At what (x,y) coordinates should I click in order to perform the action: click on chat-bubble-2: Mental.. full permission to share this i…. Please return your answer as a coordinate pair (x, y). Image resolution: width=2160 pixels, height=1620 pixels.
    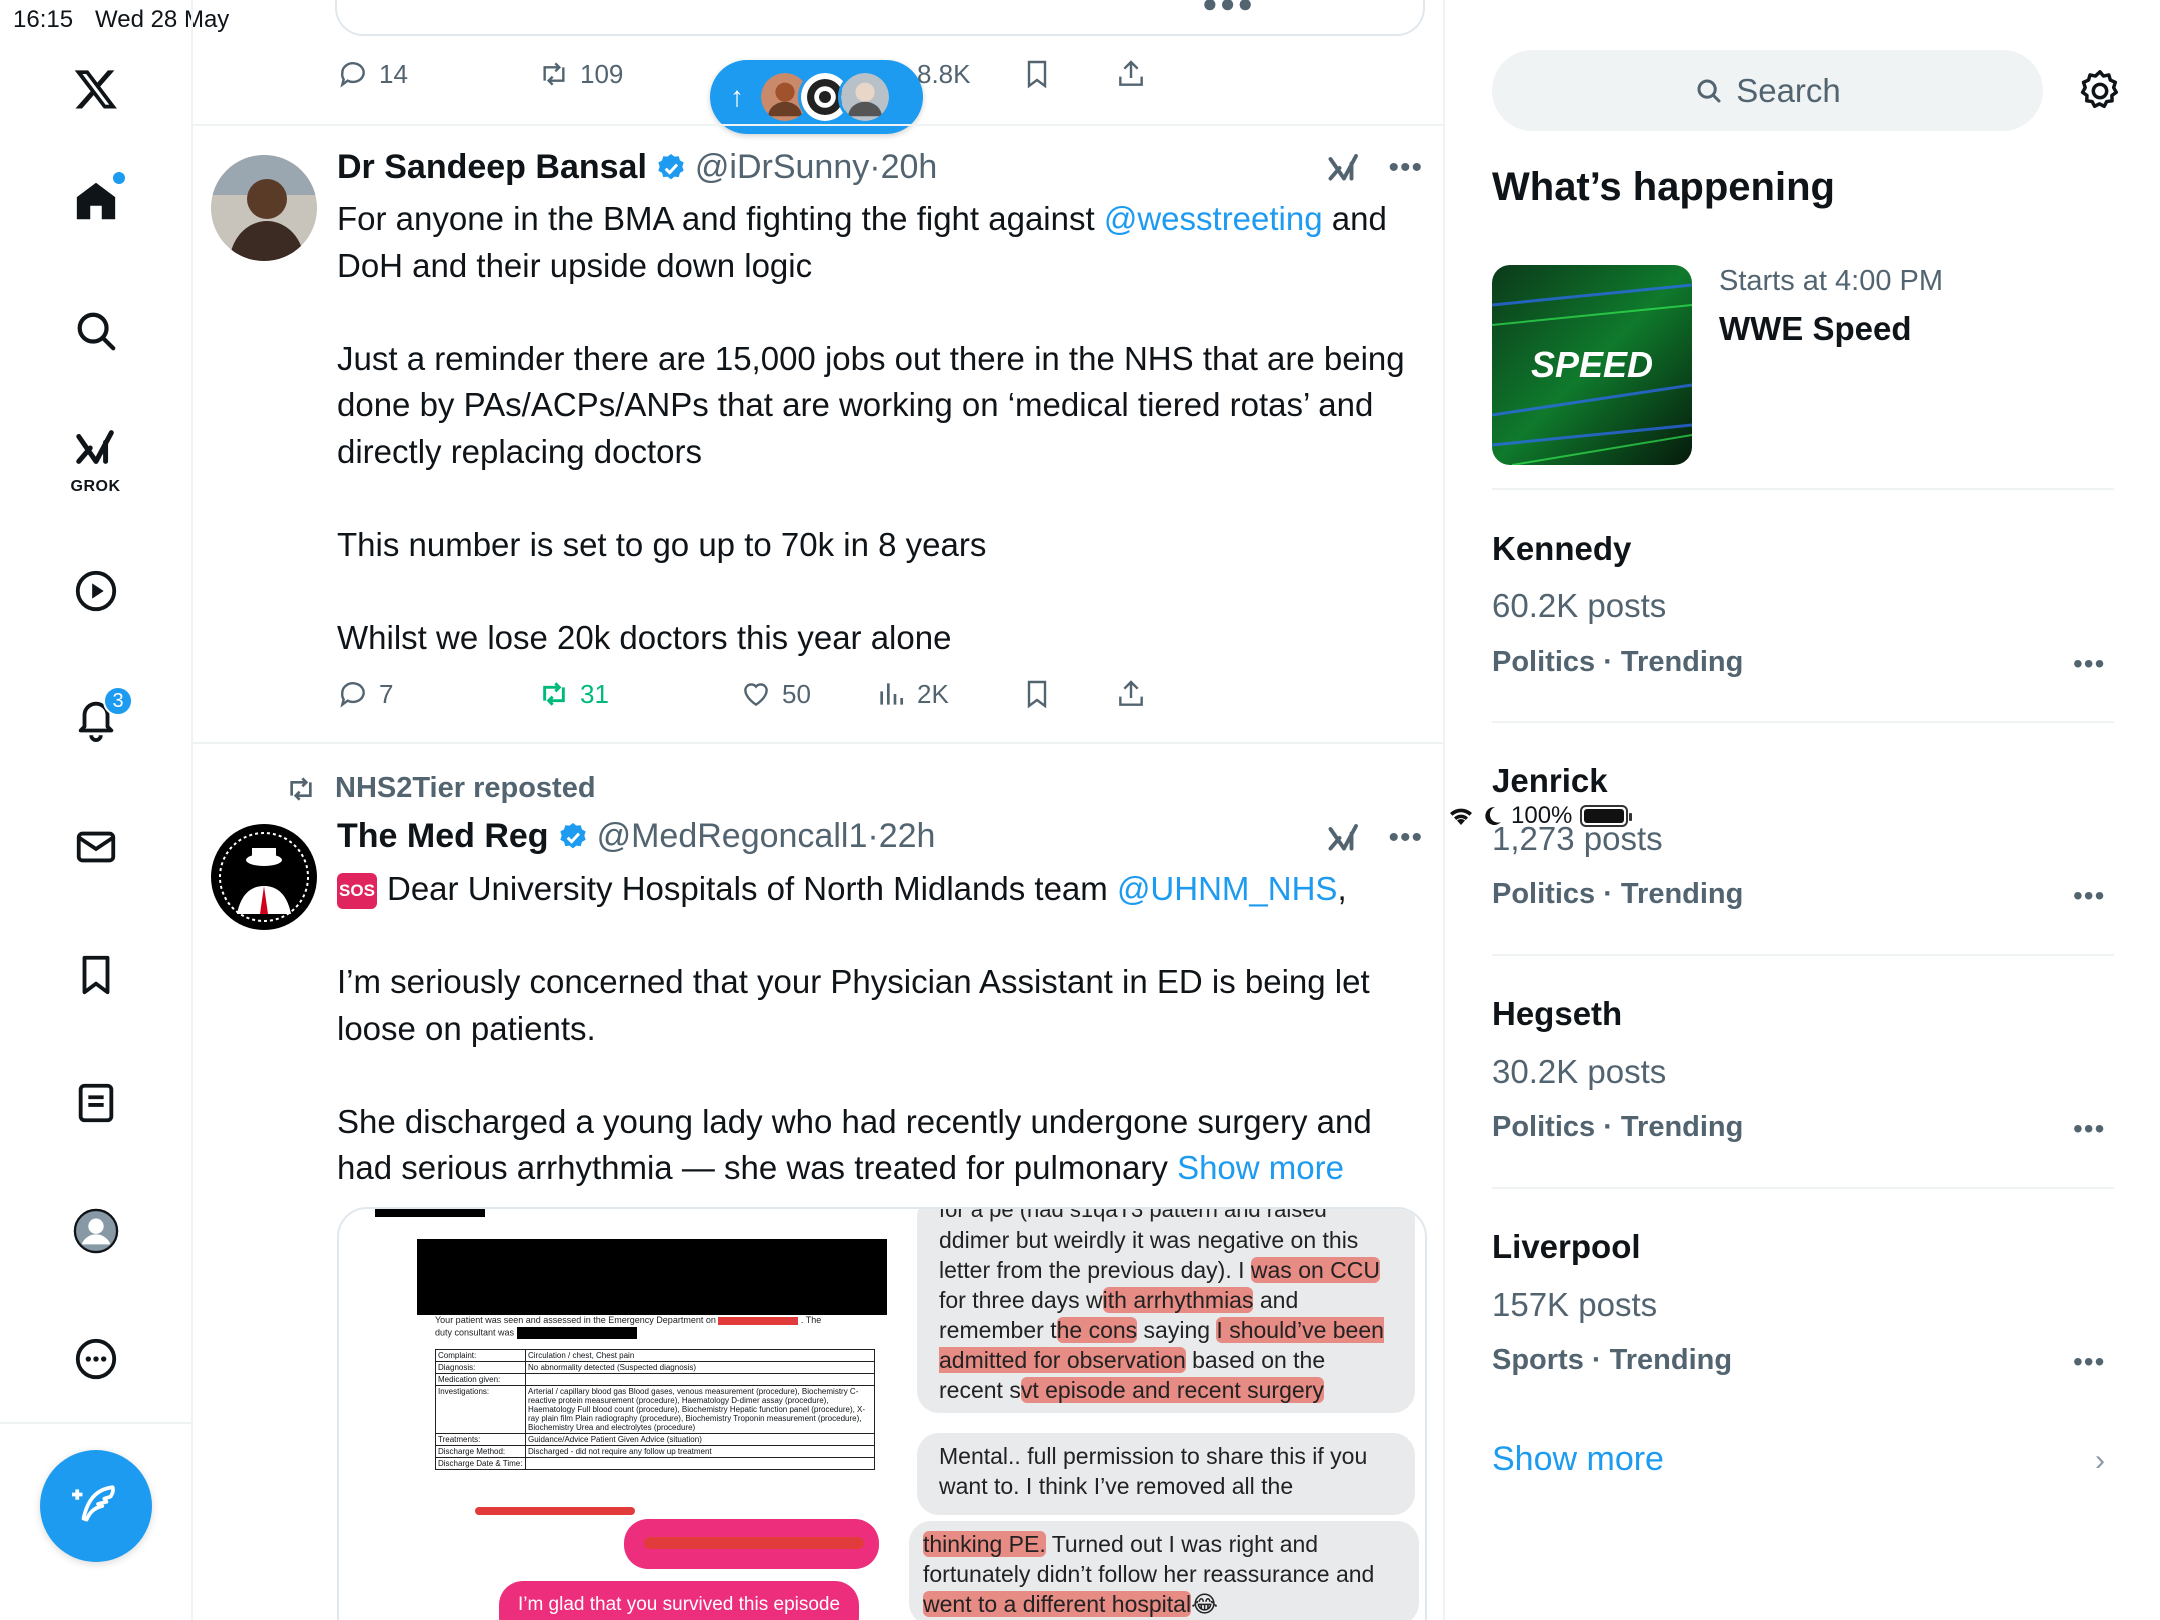
    Looking at the image, I should click on (1166, 1474).